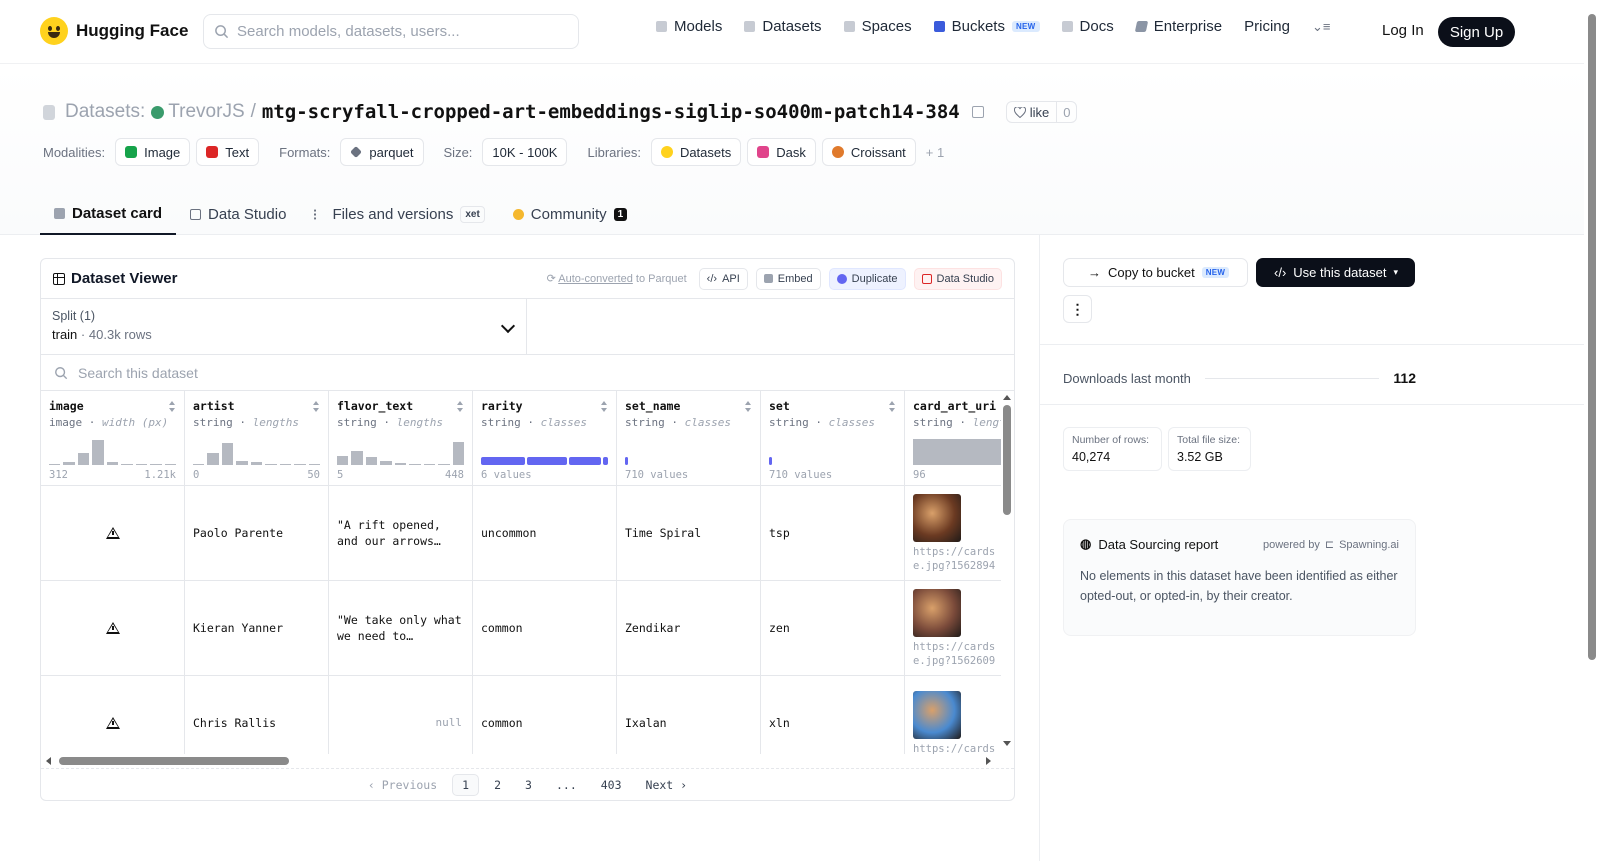  Describe the element at coordinates (868, 152) in the screenshot. I see `tag-croissant: Croissant` at that location.